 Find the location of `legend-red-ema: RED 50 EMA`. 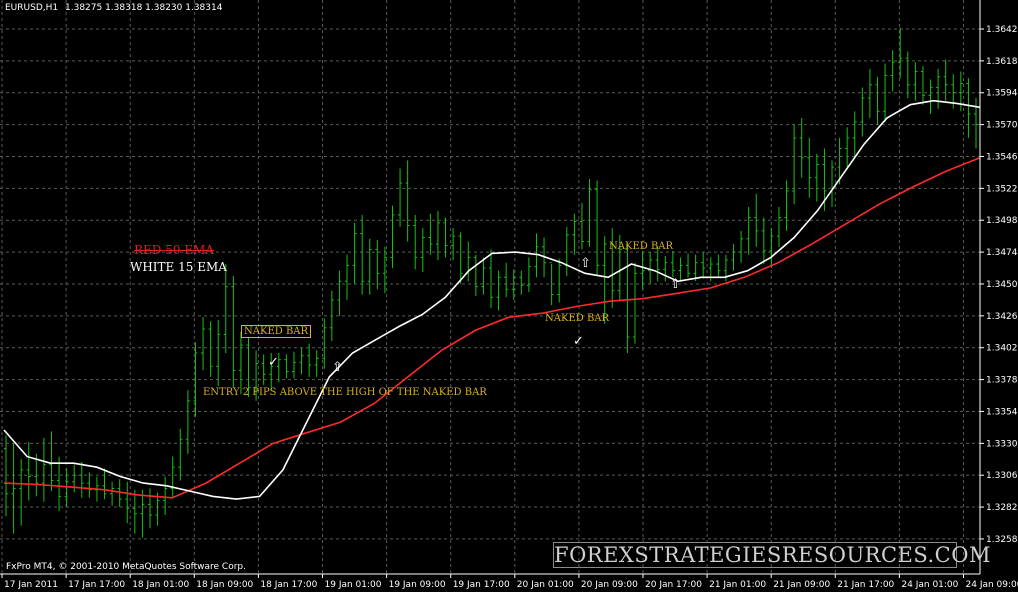

legend-red-ema: RED 50 EMA is located at coordinates (174, 250).